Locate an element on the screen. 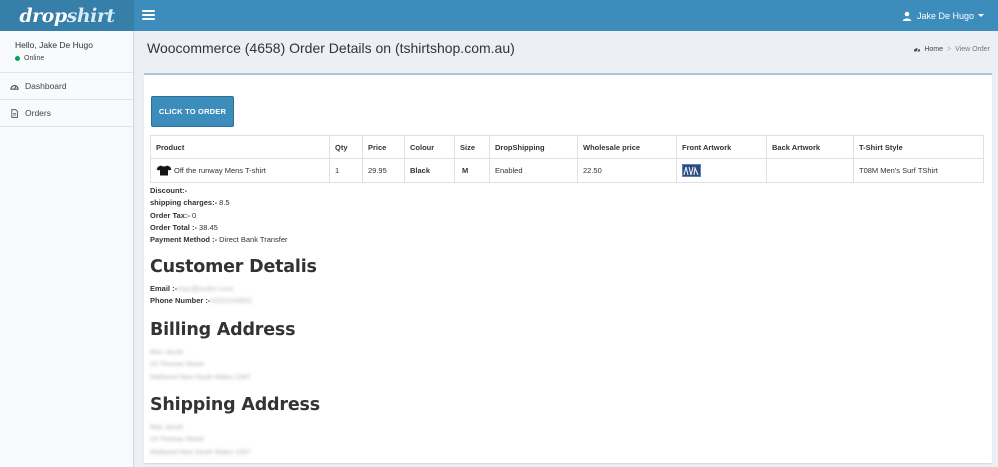  top-navbar: dropshirt Jake De Hugo is located at coordinates (499, 15).